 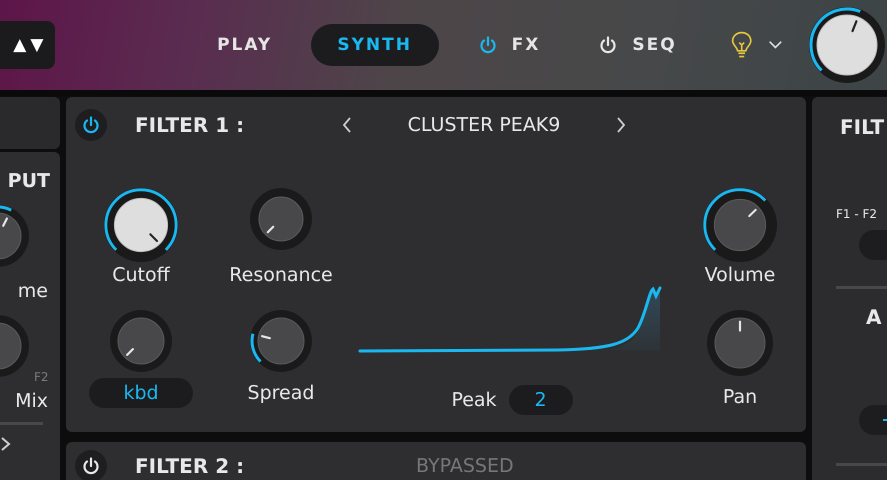 What do you see at coordinates (190, 125) in the screenshot?
I see `filter-title: FILTER 1 :` at bounding box center [190, 125].